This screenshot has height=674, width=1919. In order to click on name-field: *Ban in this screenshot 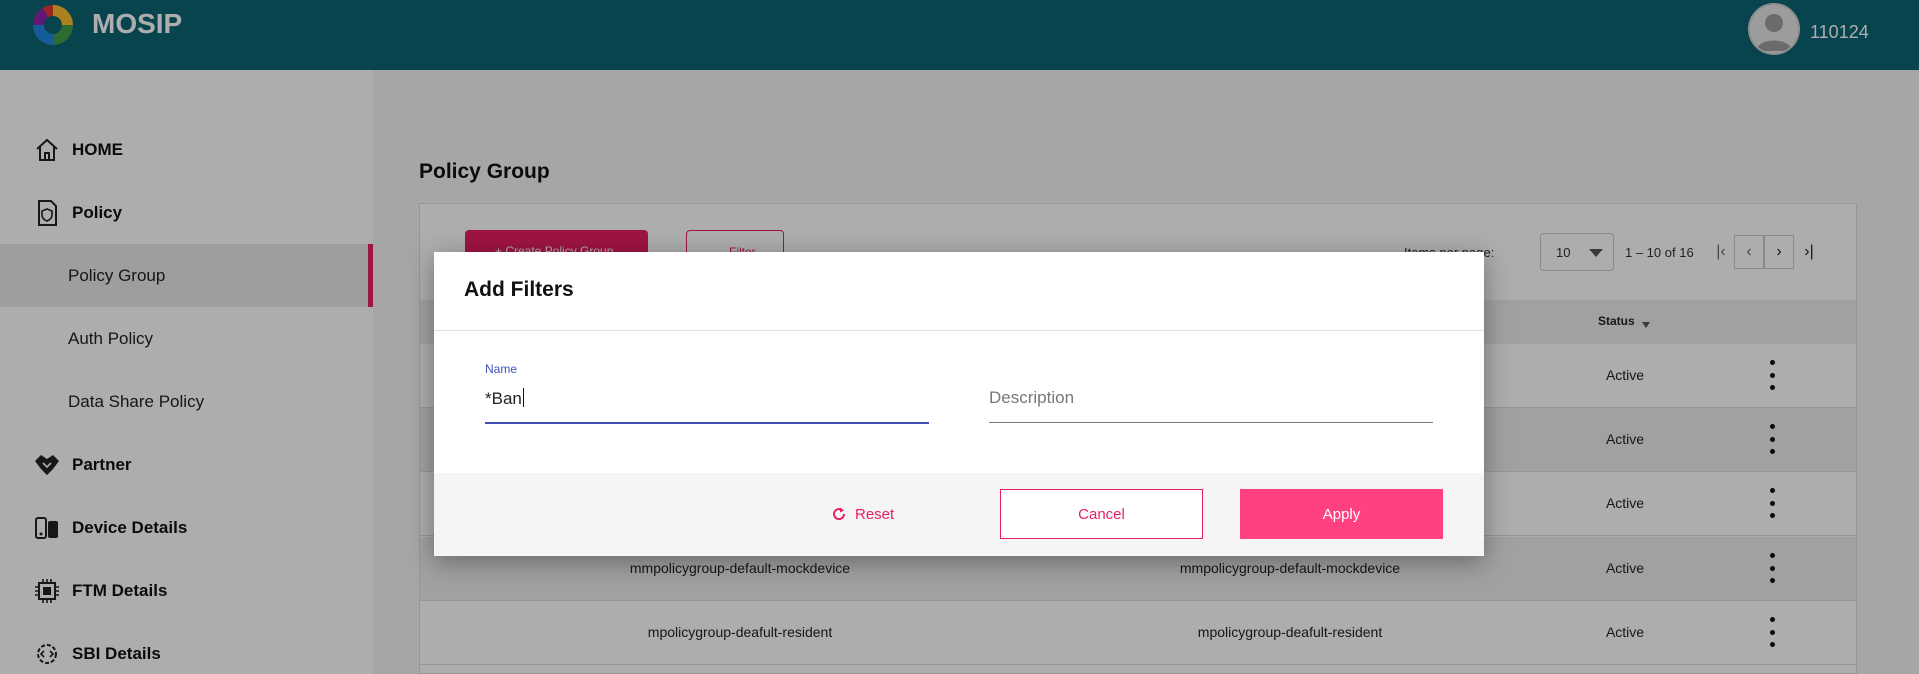, I will do `click(504, 398)`.